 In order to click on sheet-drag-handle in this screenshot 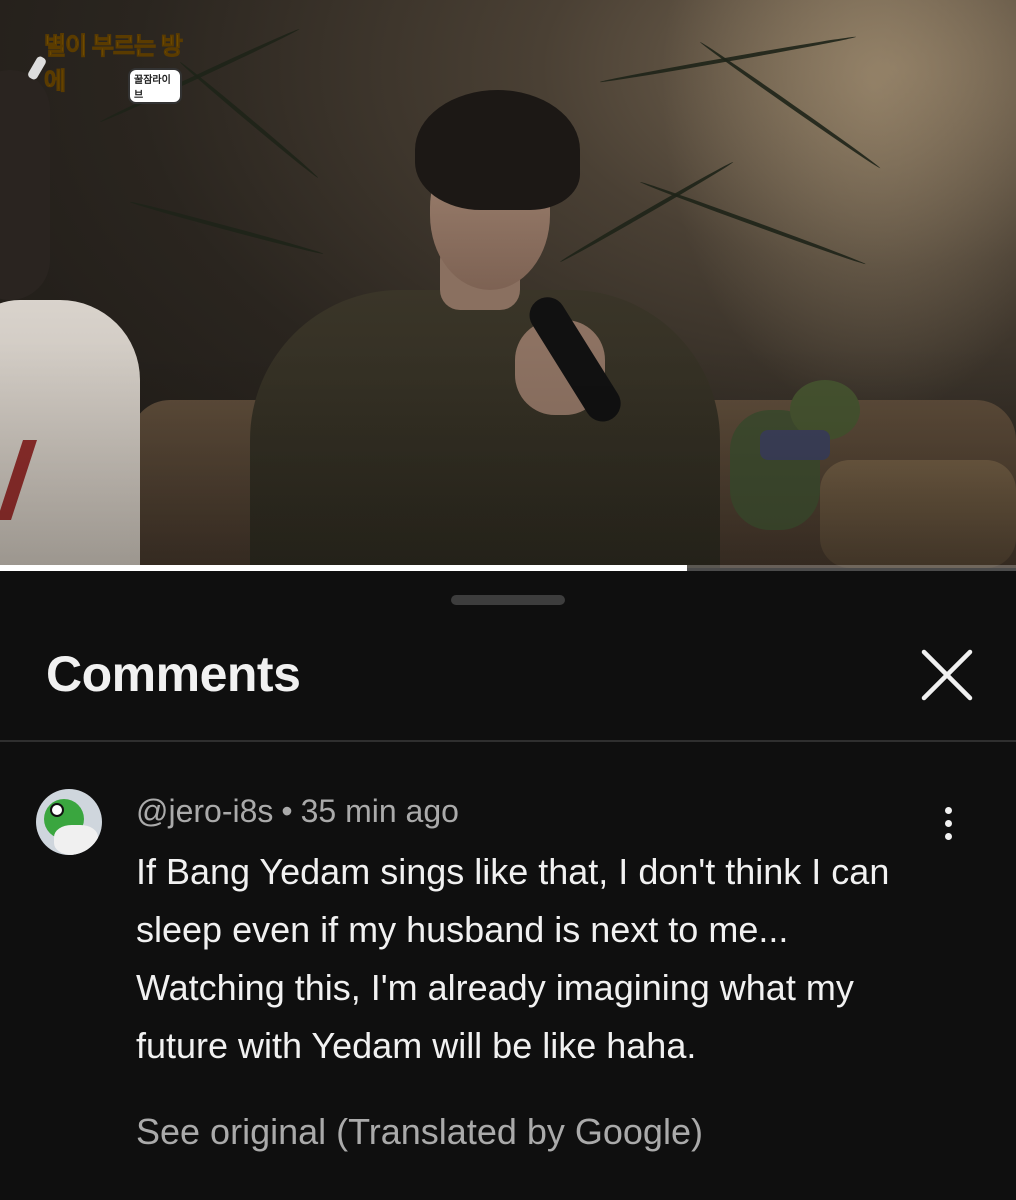, I will do `click(508, 600)`.